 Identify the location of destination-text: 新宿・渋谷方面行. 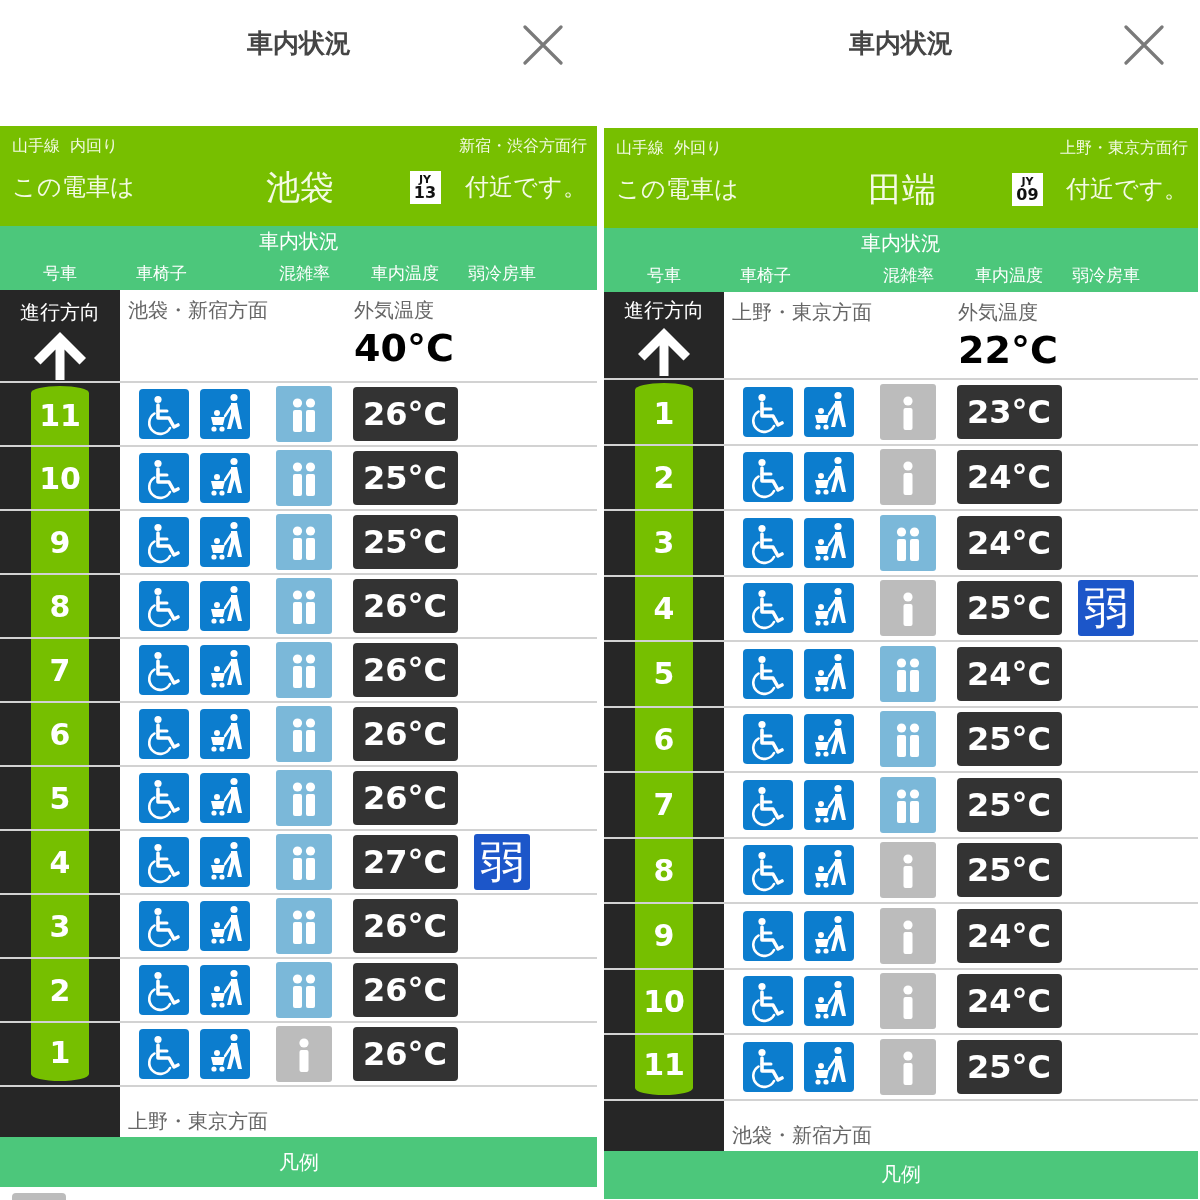
(523, 146).